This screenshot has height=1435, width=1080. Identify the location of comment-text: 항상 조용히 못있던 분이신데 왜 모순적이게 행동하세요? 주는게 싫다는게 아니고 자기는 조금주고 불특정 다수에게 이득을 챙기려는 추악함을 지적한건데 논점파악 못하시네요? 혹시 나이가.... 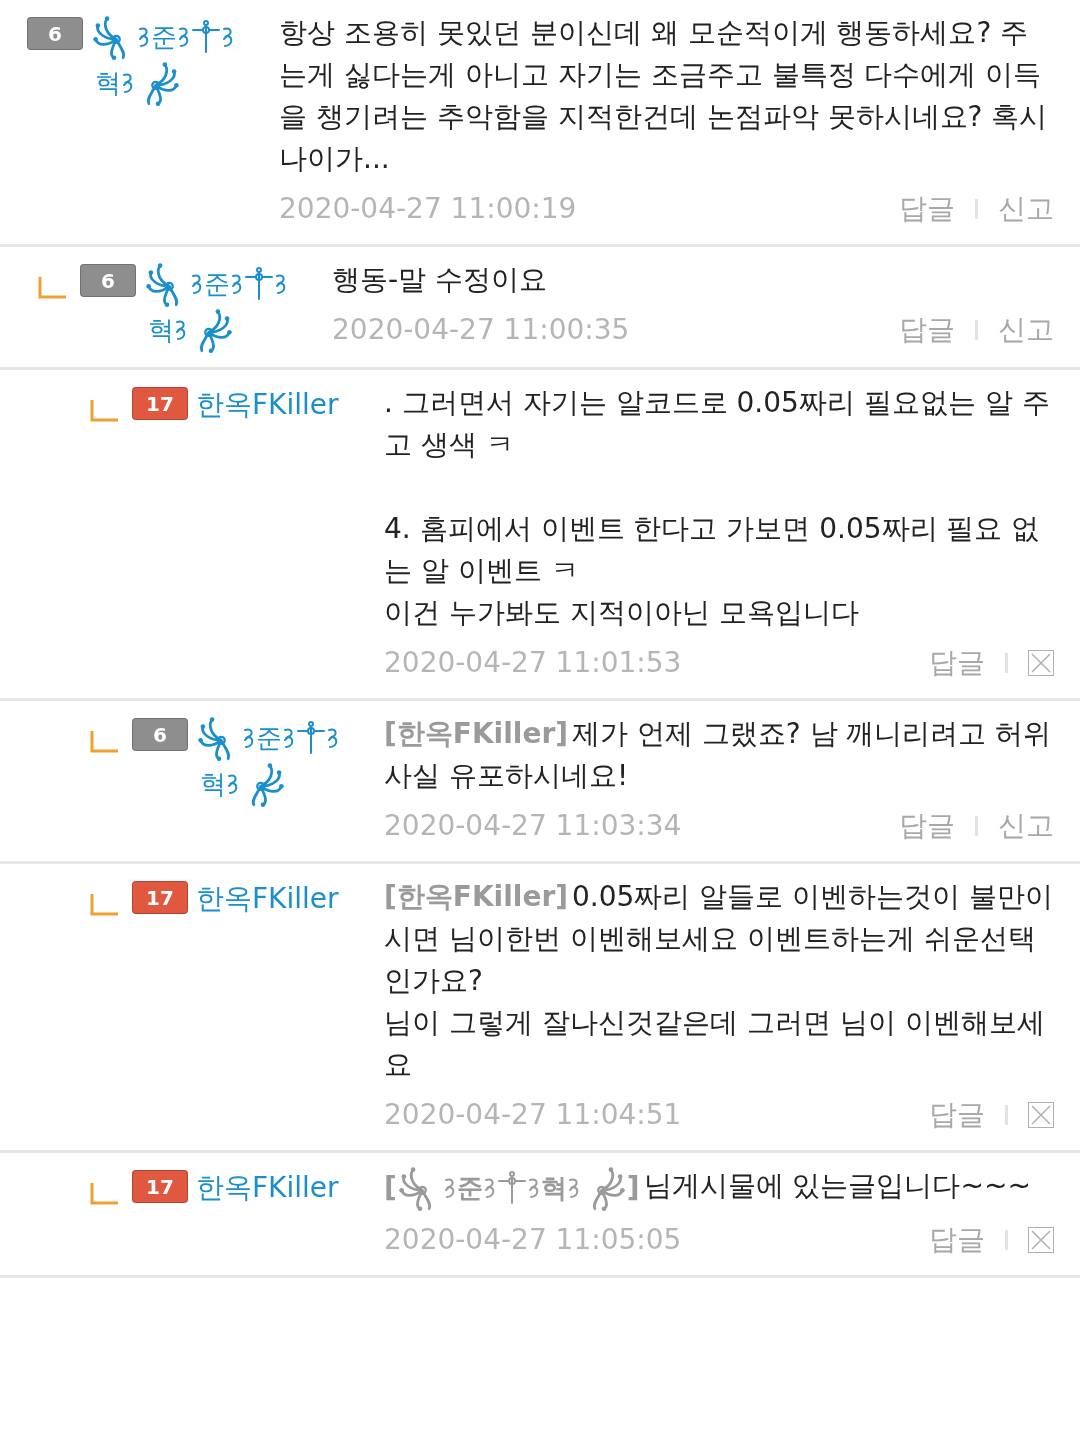
(664, 96).